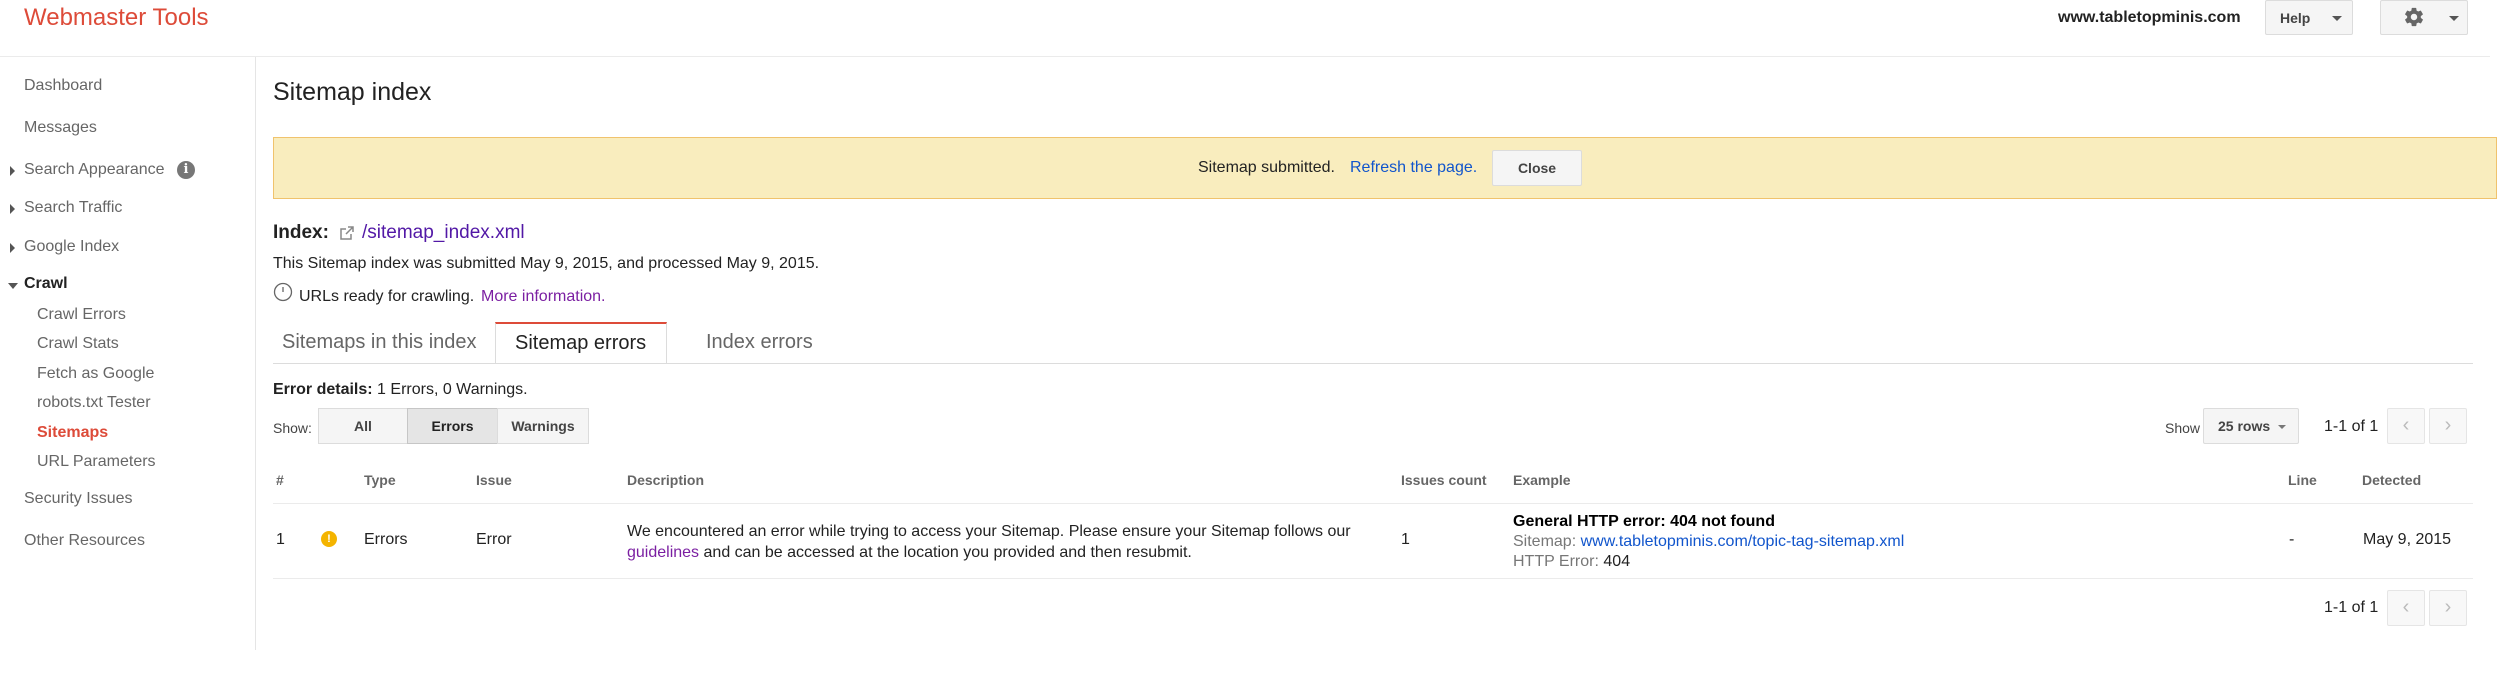 The image size is (2501, 674). Describe the element at coordinates (443, 233) in the screenshot. I see `sitemap-index-link: /sitemap_index.xml` at that location.